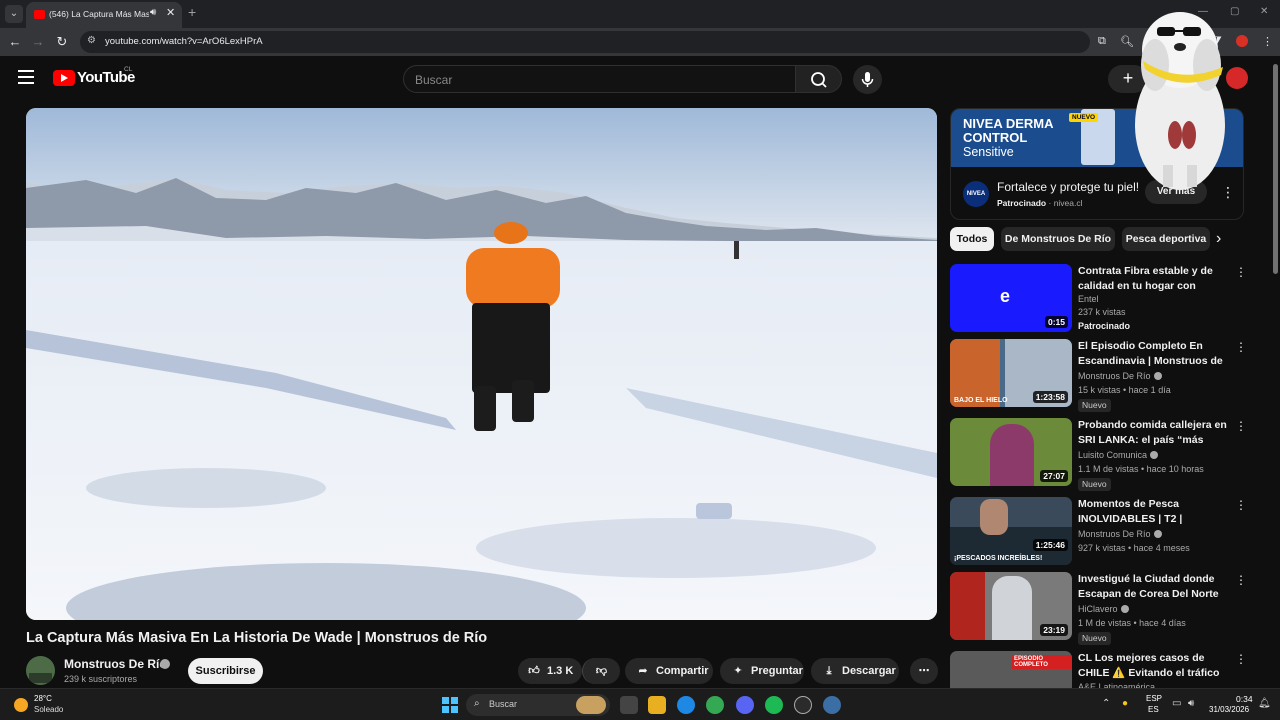  Describe the element at coordinates (803, 705) in the screenshot. I see `github-icon` at that location.